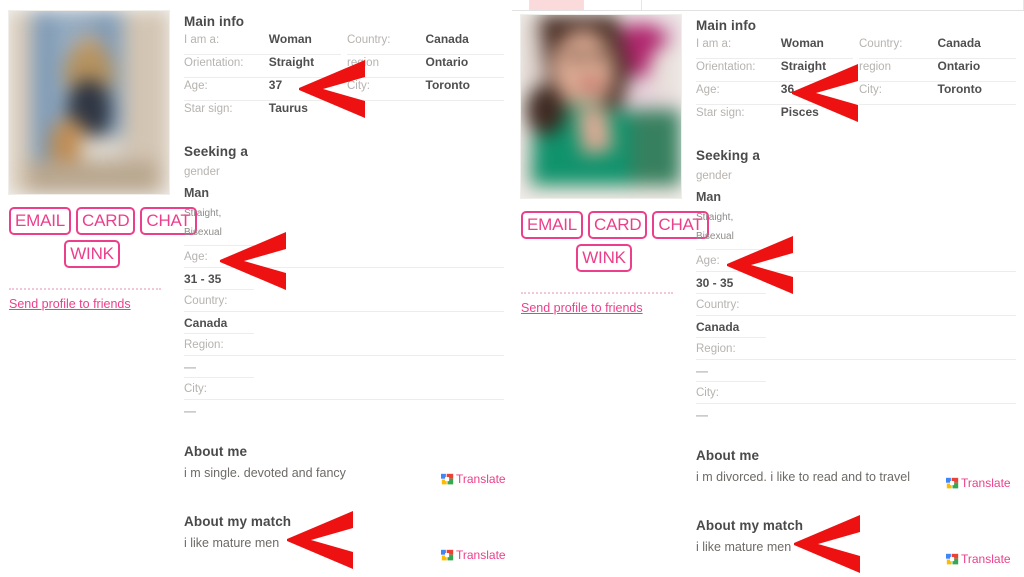 The height and width of the screenshot is (577, 1024). I want to click on profile-photo-right, so click(601, 106).